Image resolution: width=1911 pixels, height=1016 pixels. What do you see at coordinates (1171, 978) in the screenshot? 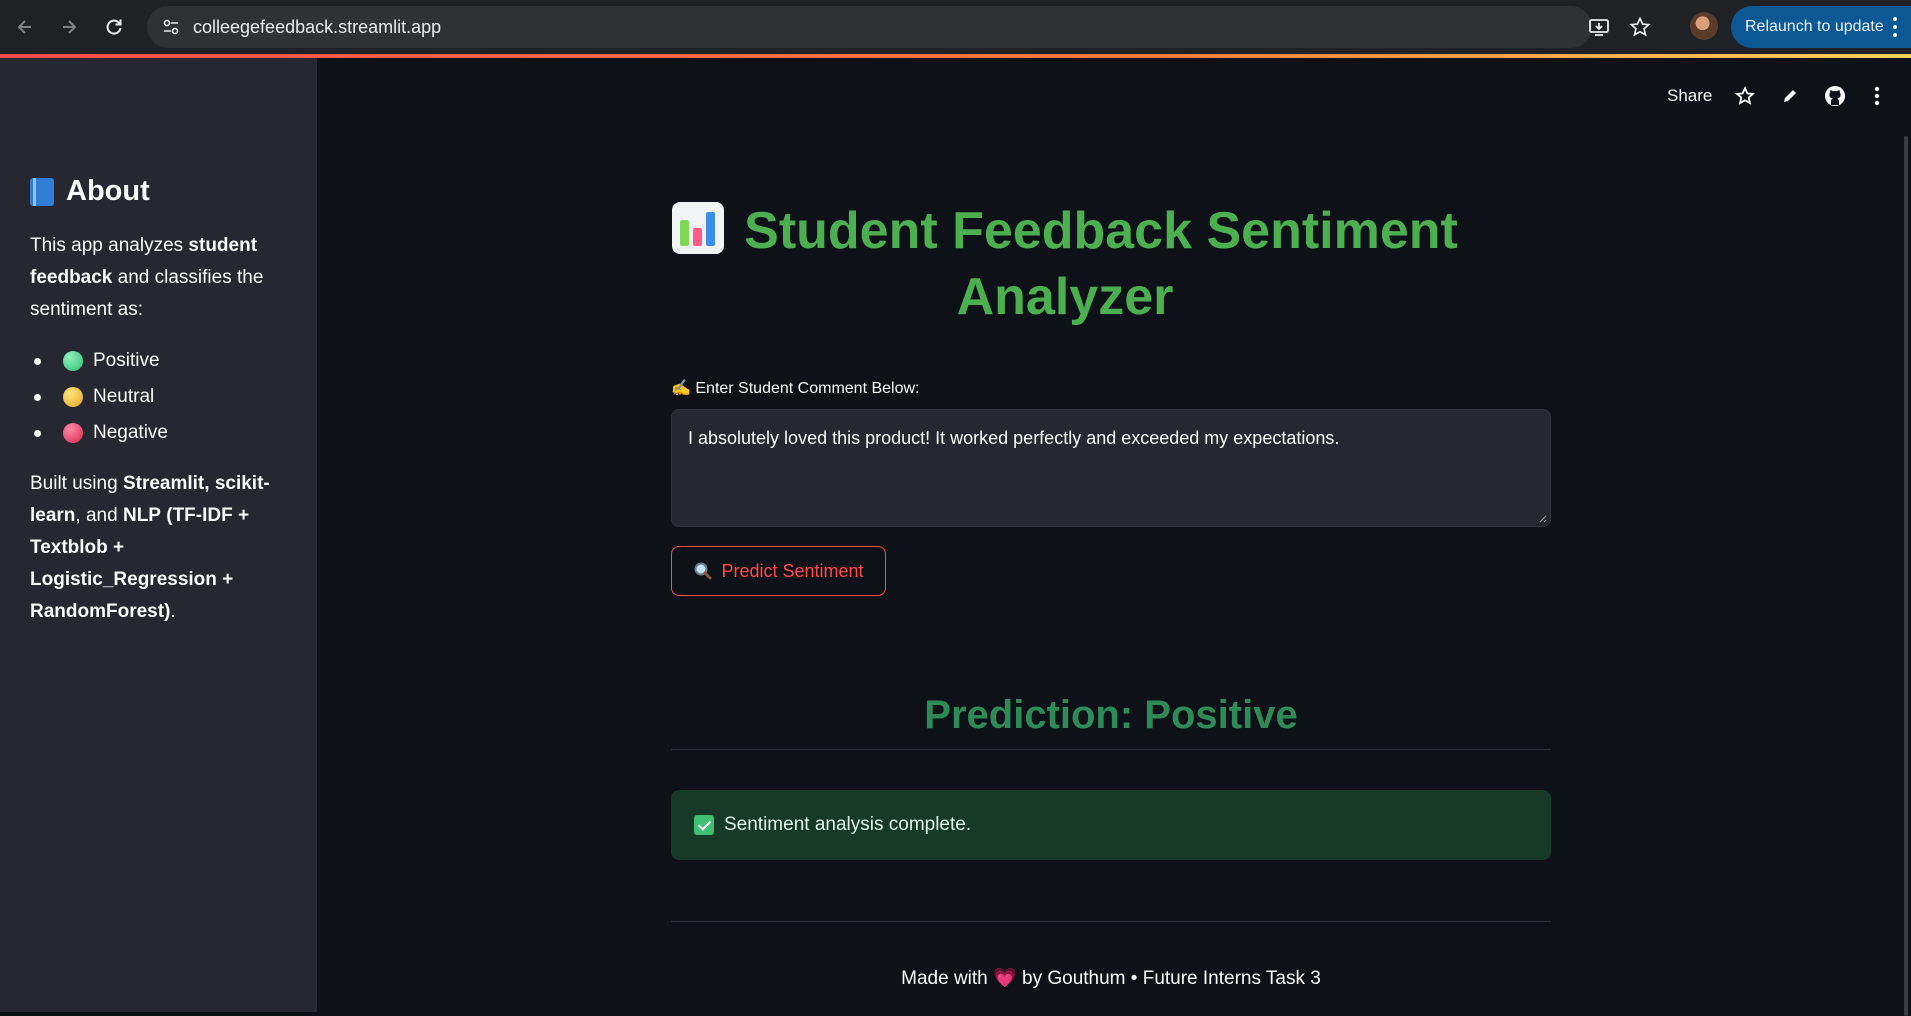
I see `footer-credit: by Gouthum • Future Interns Task 3` at bounding box center [1171, 978].